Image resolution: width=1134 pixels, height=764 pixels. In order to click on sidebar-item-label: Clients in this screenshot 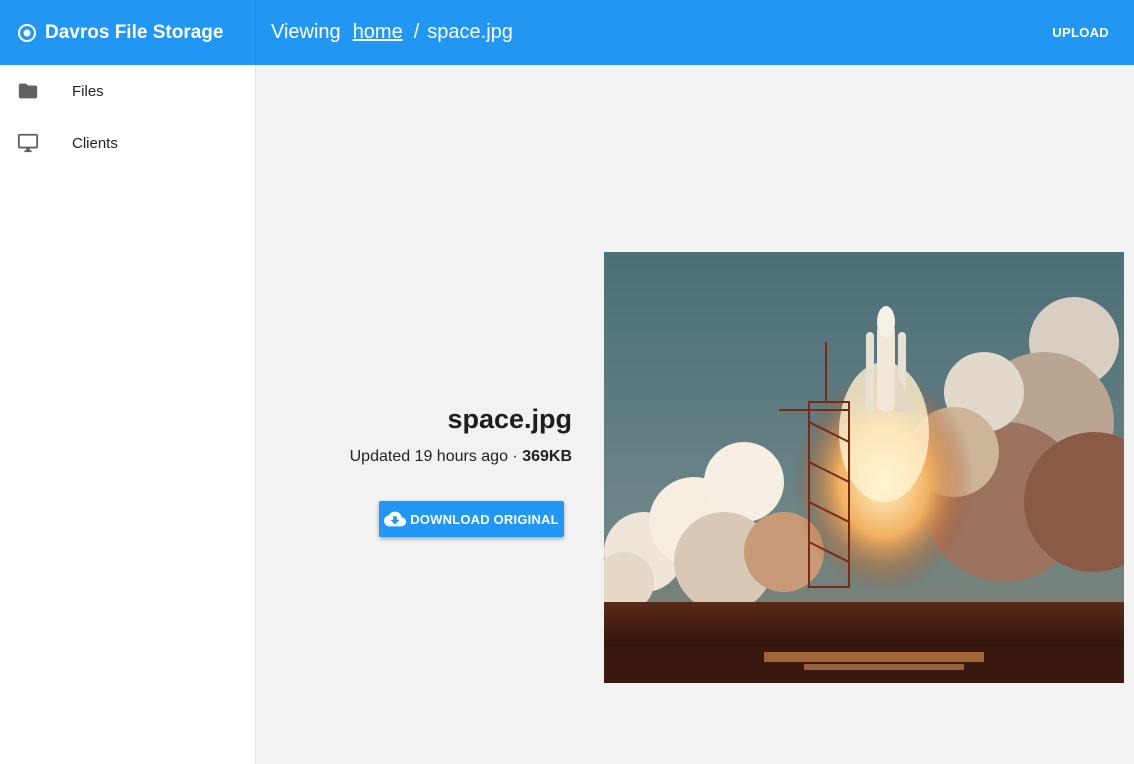, I will do `click(95, 143)`.